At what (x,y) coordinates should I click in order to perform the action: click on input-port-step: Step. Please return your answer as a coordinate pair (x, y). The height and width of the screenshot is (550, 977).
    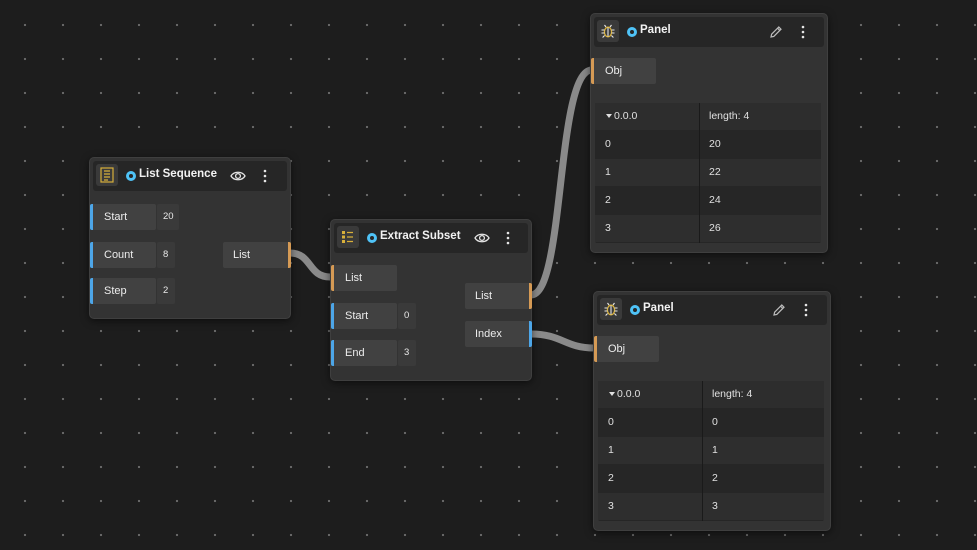
    Looking at the image, I should click on (123, 291).